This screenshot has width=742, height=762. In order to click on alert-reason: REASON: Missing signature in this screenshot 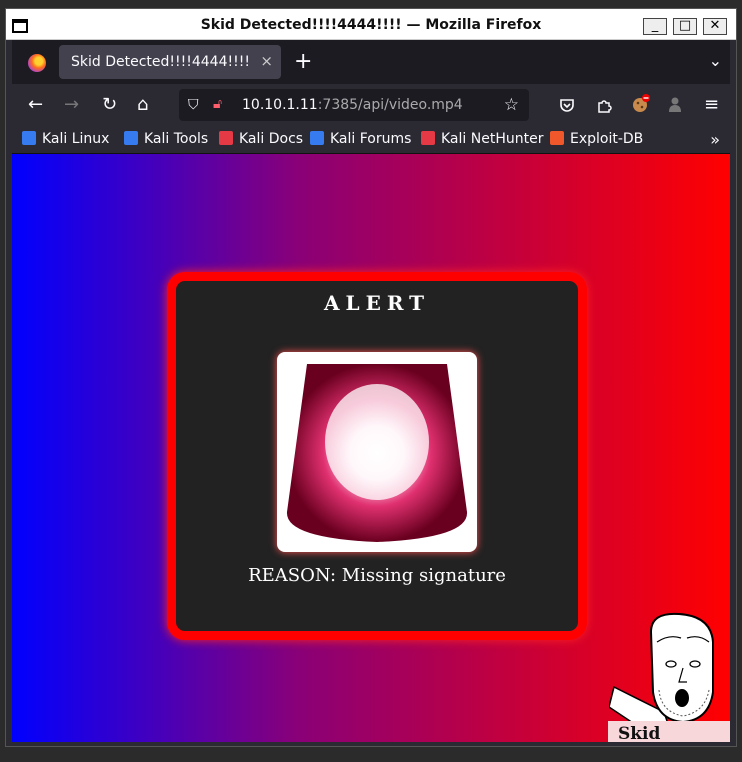, I will do `click(377, 575)`.